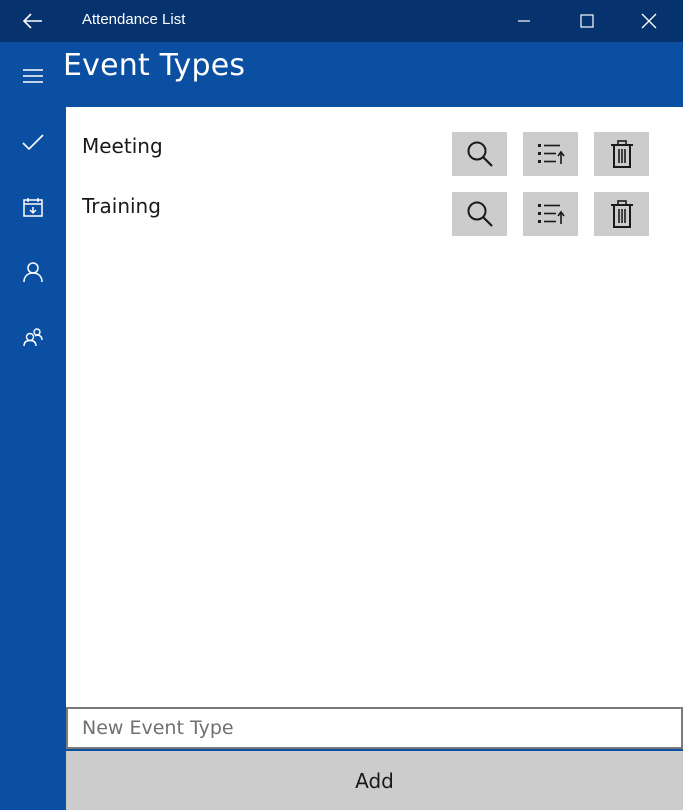 This screenshot has height=810, width=683. What do you see at coordinates (374, 780) in the screenshot?
I see `add-button: Add` at bounding box center [374, 780].